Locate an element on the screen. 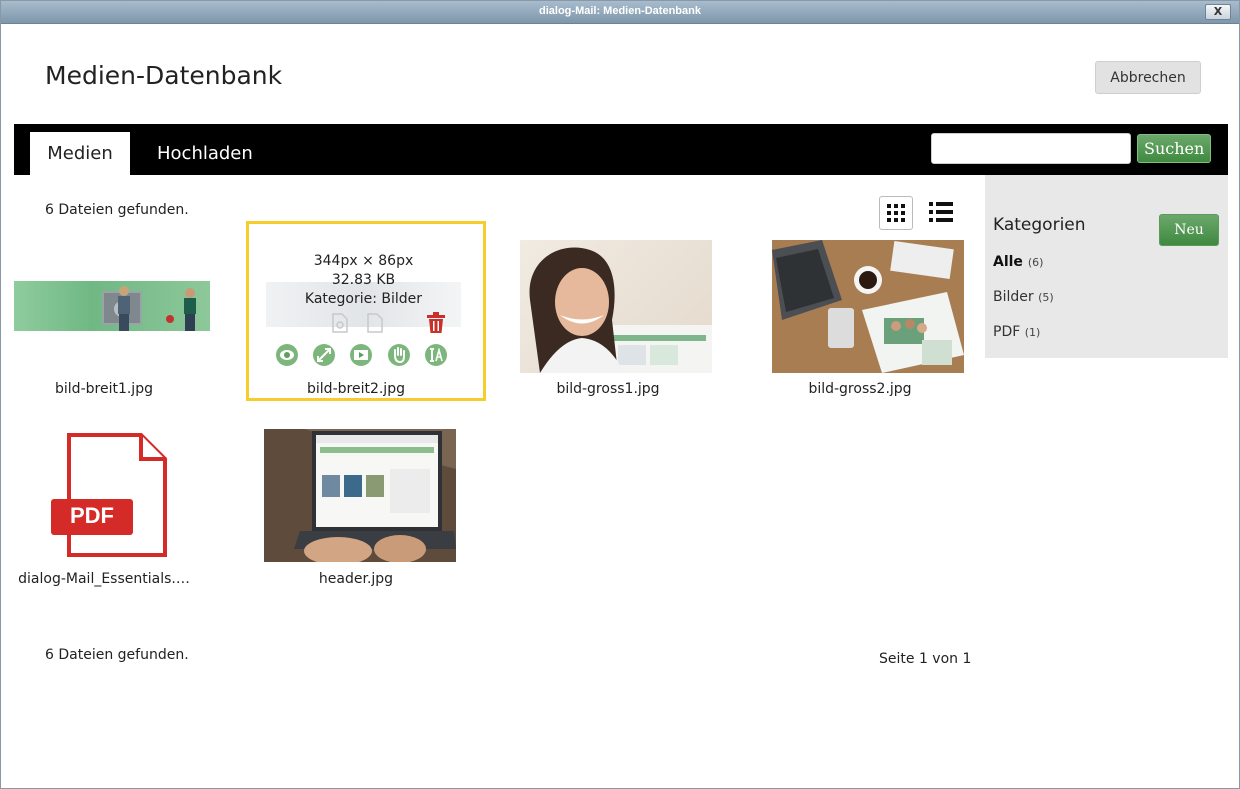  preview-eye-icon is located at coordinates (287, 355).